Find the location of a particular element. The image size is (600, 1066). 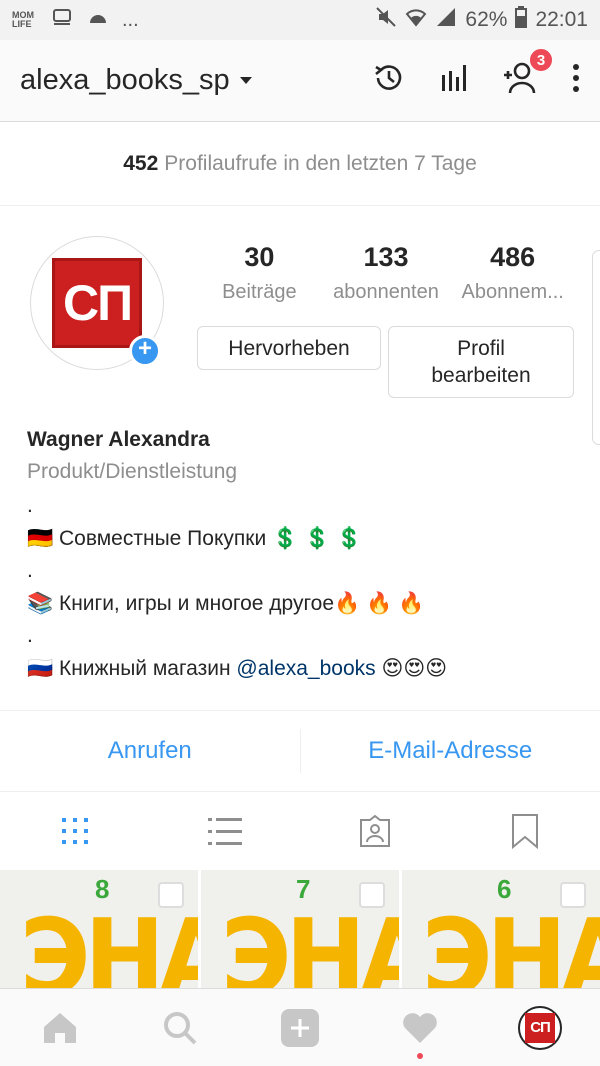

heart-icon is located at coordinates (420, 1027).